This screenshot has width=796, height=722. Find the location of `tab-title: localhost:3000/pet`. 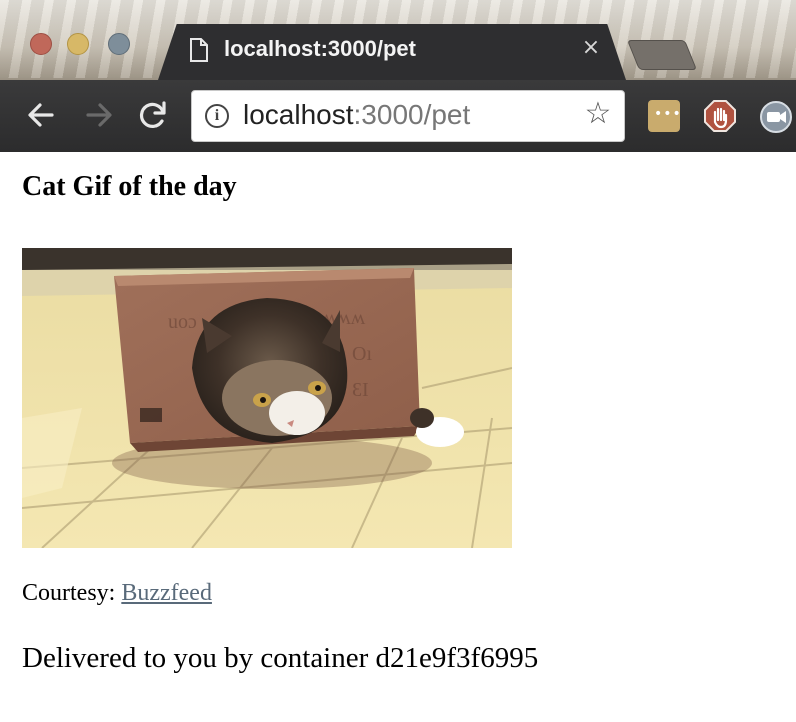

tab-title: localhost:3000/pet is located at coordinates (320, 48).